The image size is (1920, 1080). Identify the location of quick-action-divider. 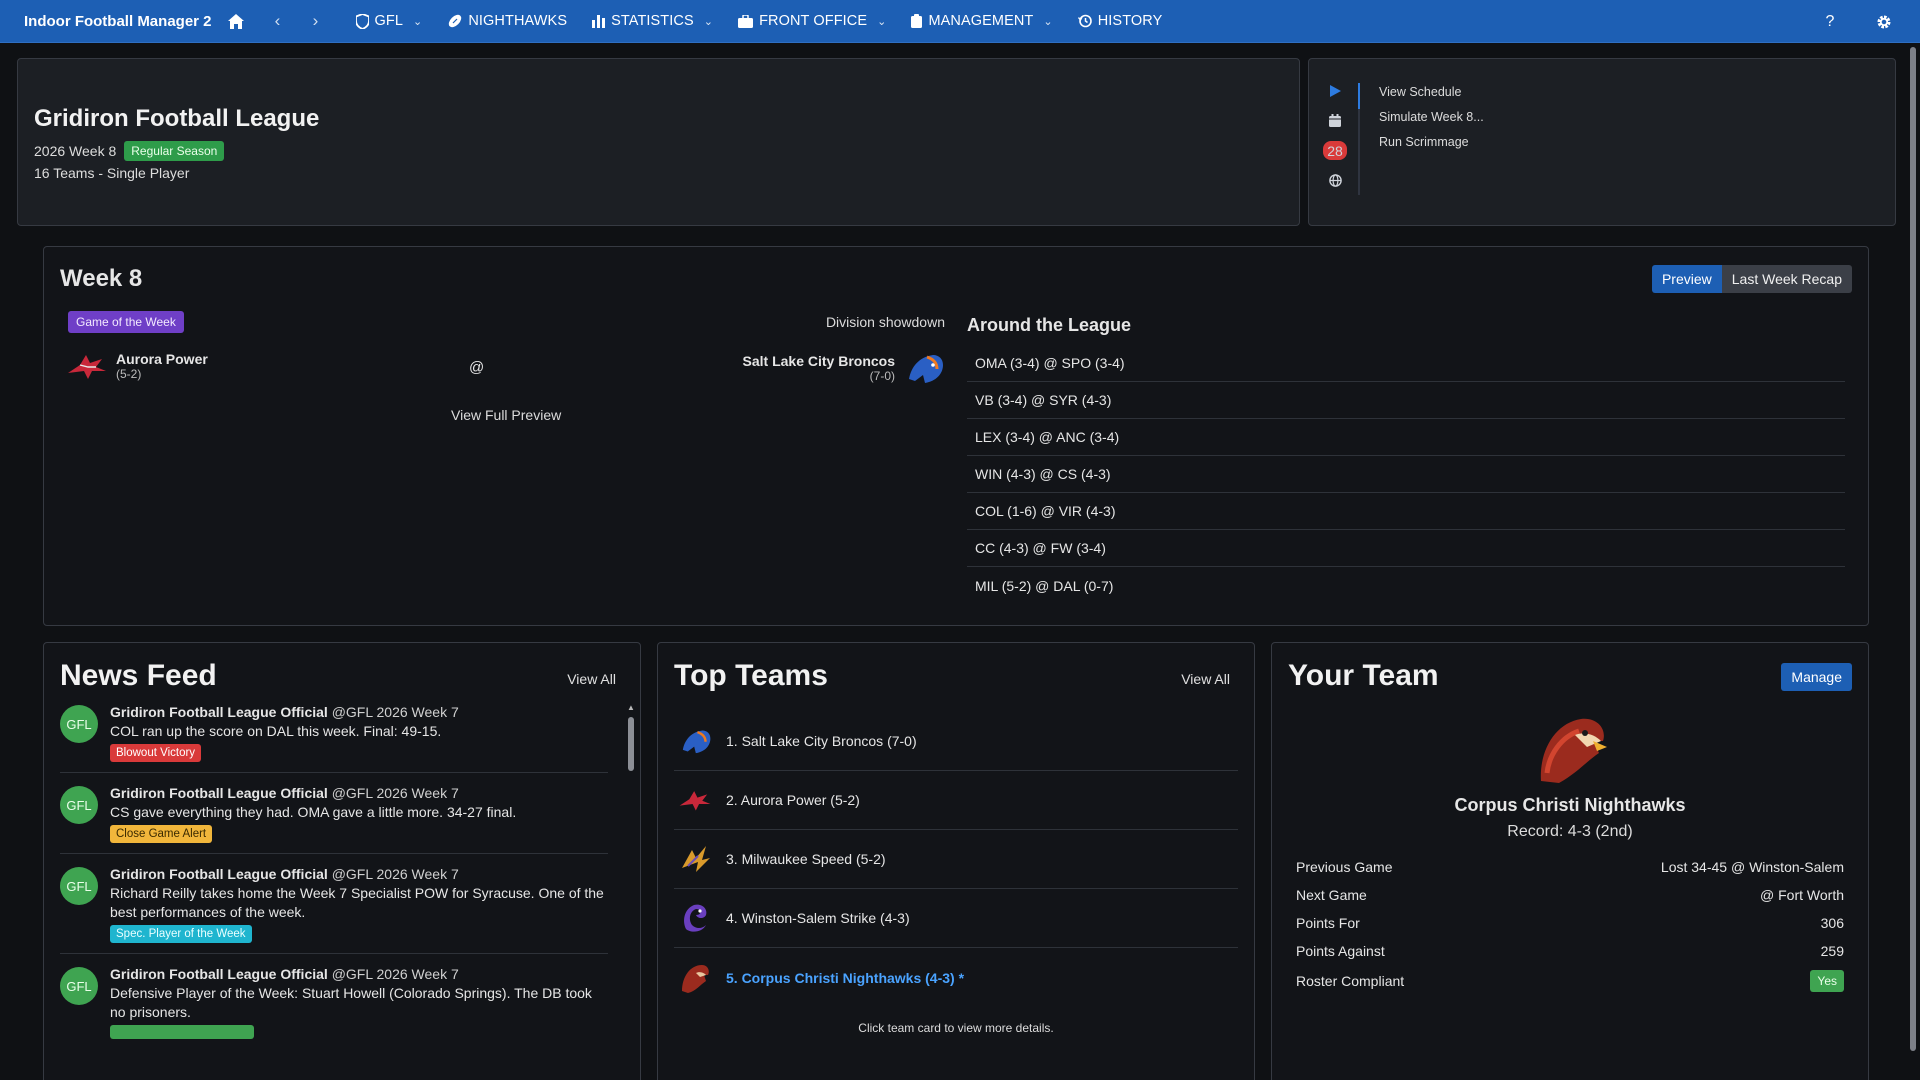
(1359, 139).